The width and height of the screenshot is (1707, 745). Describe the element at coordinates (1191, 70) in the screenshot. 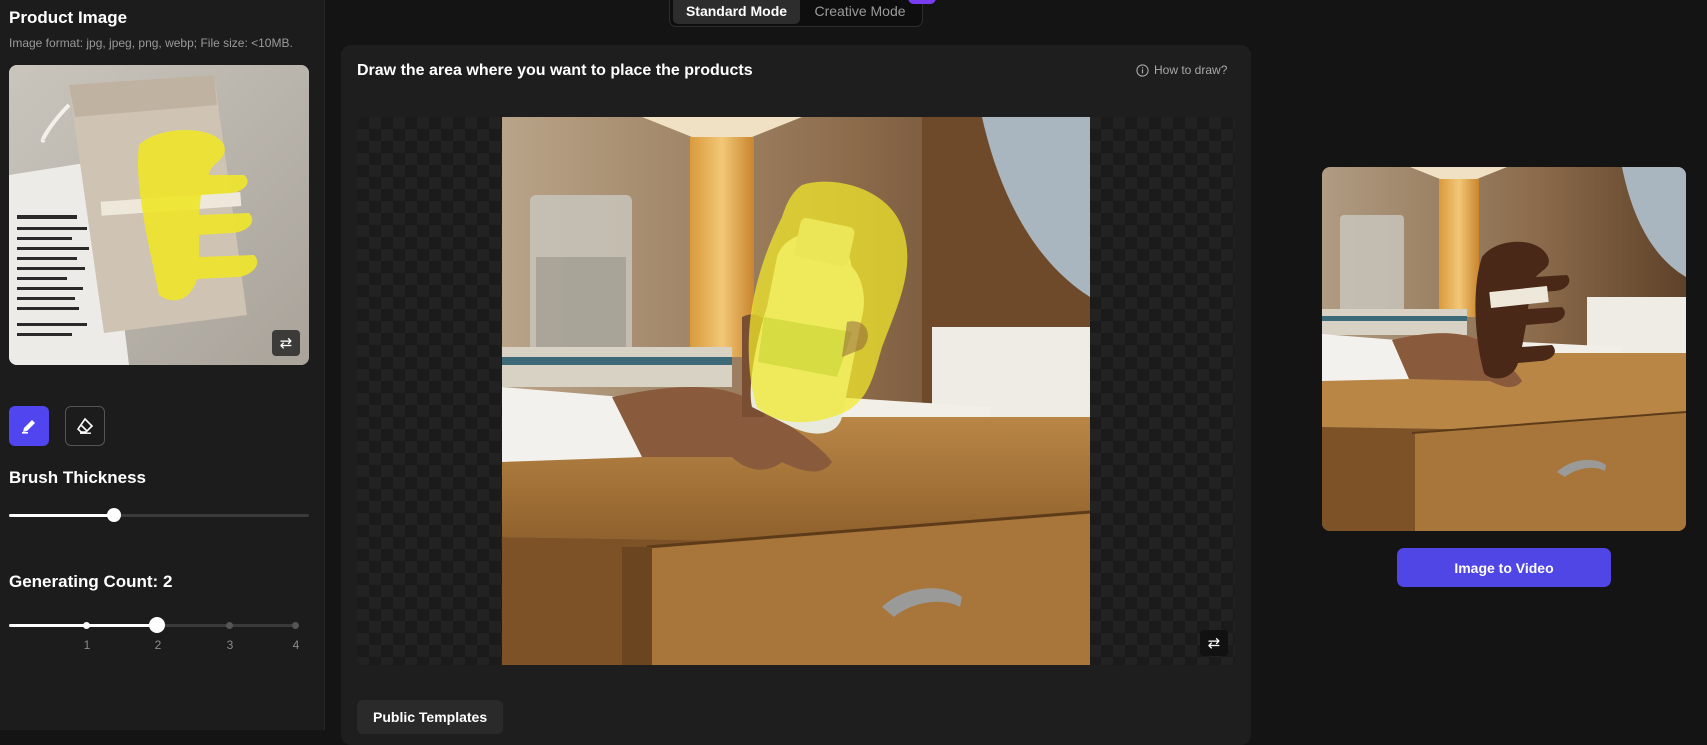

I see `how-to-draw-label: How to draw?` at that location.